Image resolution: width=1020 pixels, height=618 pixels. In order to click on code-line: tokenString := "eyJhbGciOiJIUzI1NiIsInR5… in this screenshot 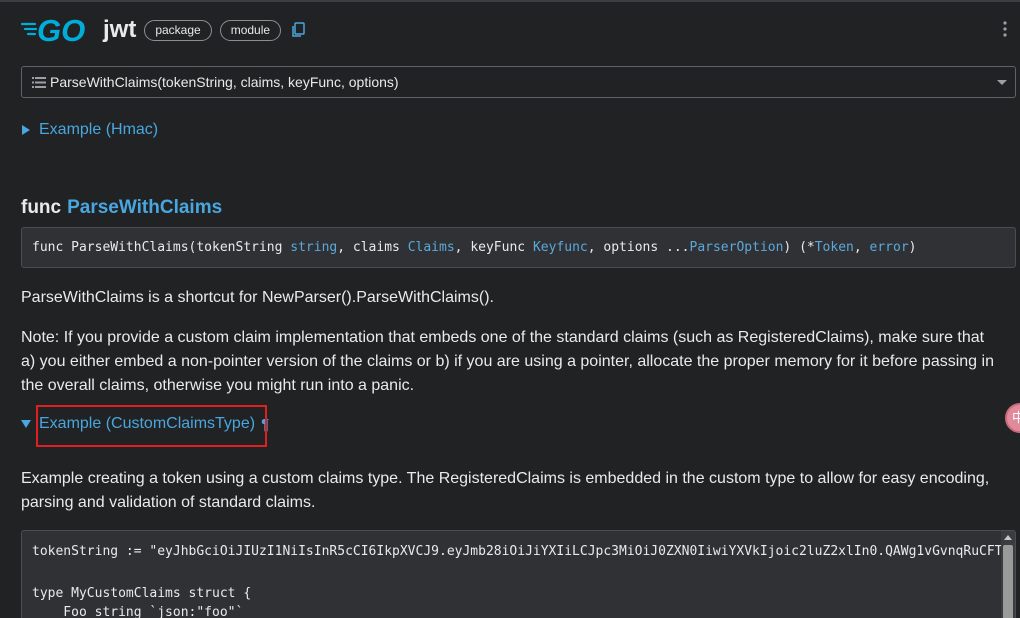, I will do `click(524, 551)`.